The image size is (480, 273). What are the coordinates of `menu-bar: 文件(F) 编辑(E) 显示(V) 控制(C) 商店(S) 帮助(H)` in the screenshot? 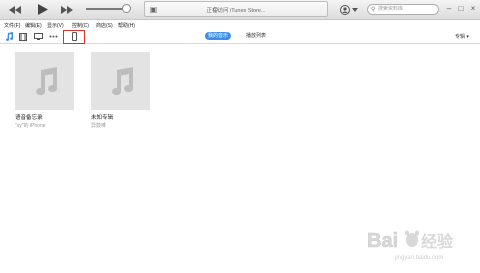 It's located at (240, 25).